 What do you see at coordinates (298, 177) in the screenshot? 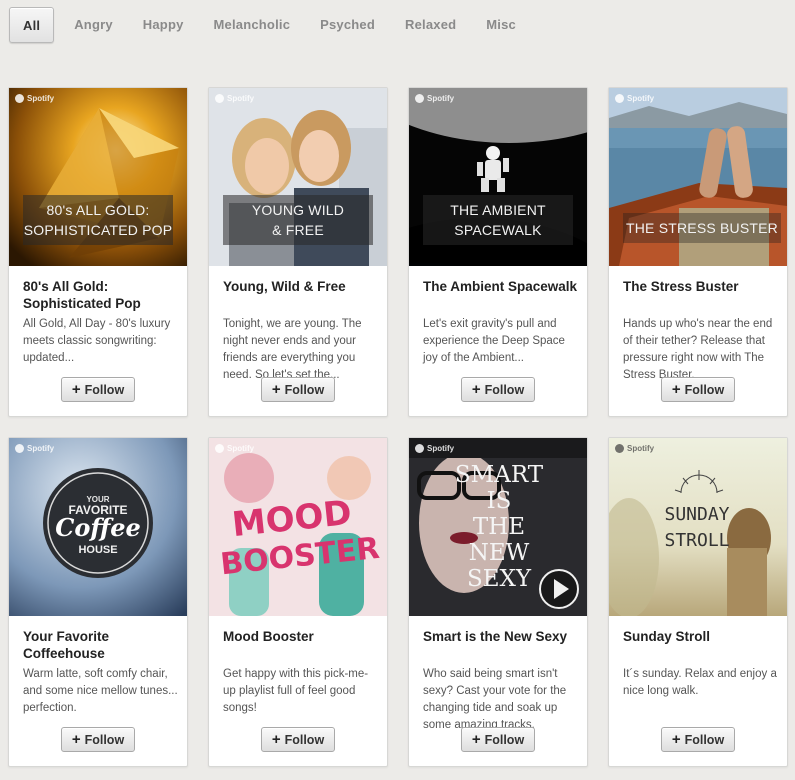
I see `playlist-cover: Spotify YOUNG WILD & FREE` at bounding box center [298, 177].